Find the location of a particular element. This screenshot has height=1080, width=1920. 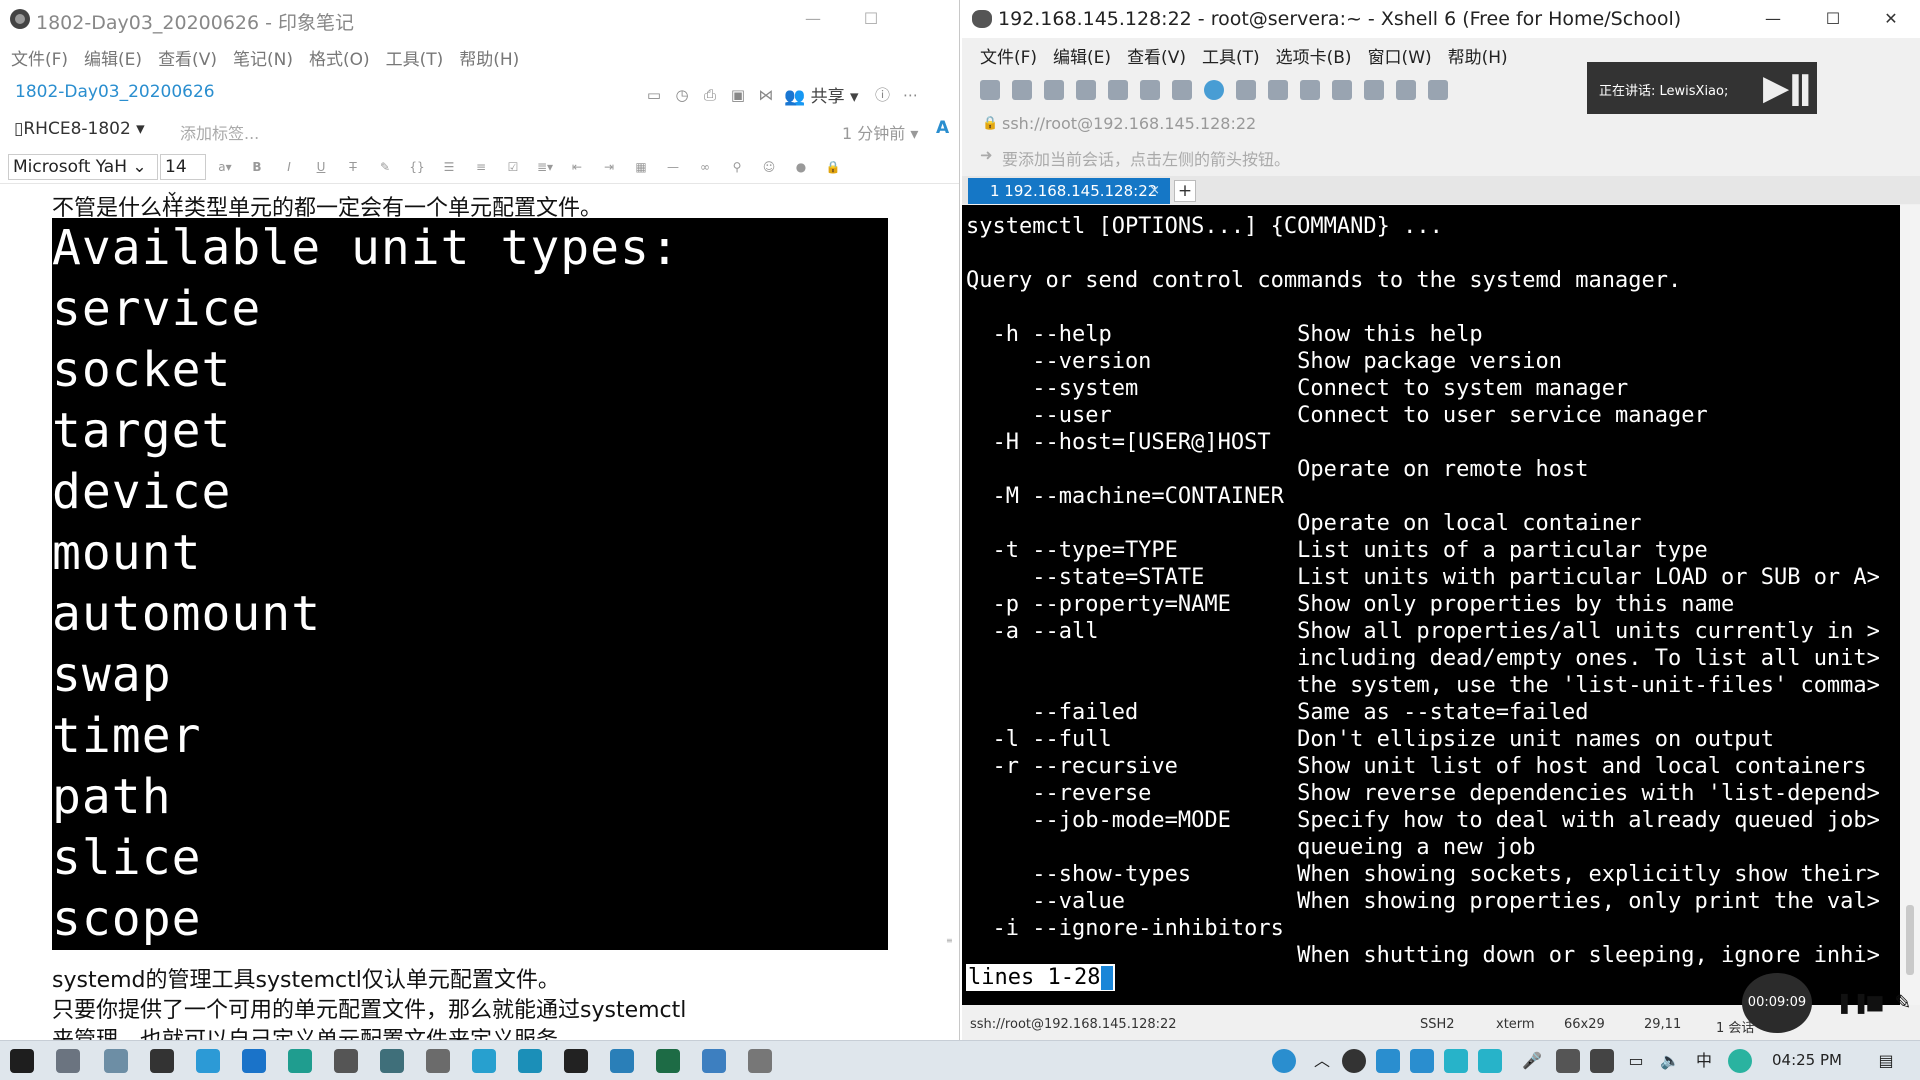

numbered-list-icon: ≡ is located at coordinates (481, 167).